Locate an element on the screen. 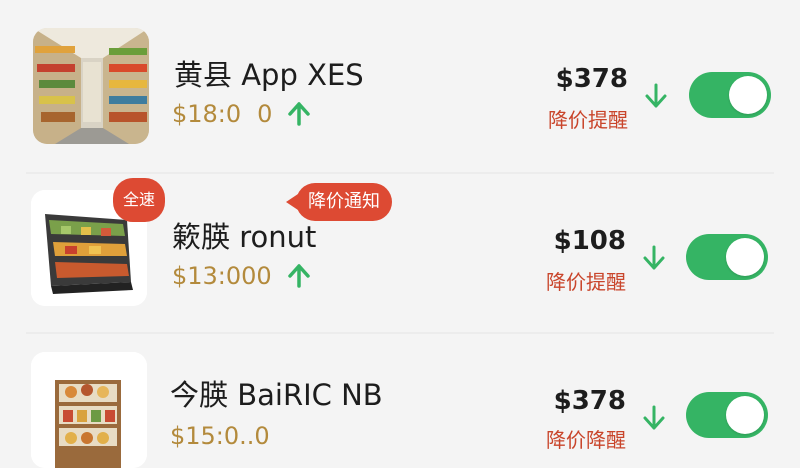  product-subprice: $15:0..0 is located at coordinates (220, 436).